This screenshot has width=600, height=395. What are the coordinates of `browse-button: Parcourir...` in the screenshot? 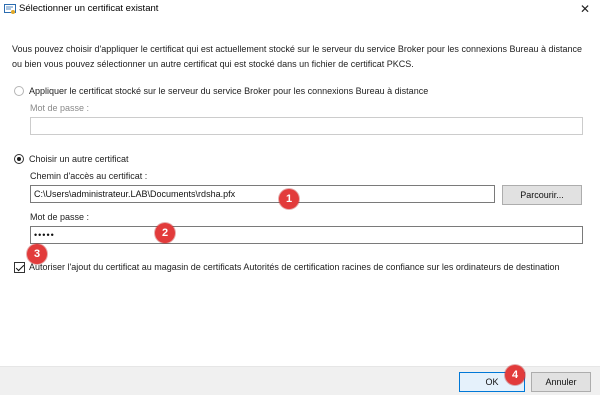 It's located at (542, 195).